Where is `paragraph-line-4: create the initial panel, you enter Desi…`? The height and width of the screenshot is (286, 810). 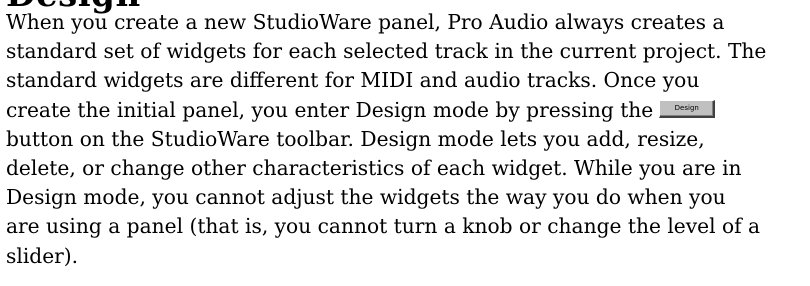 paragraph-line-4: create the initial panel, you enter Desi… is located at coordinates (330, 109).